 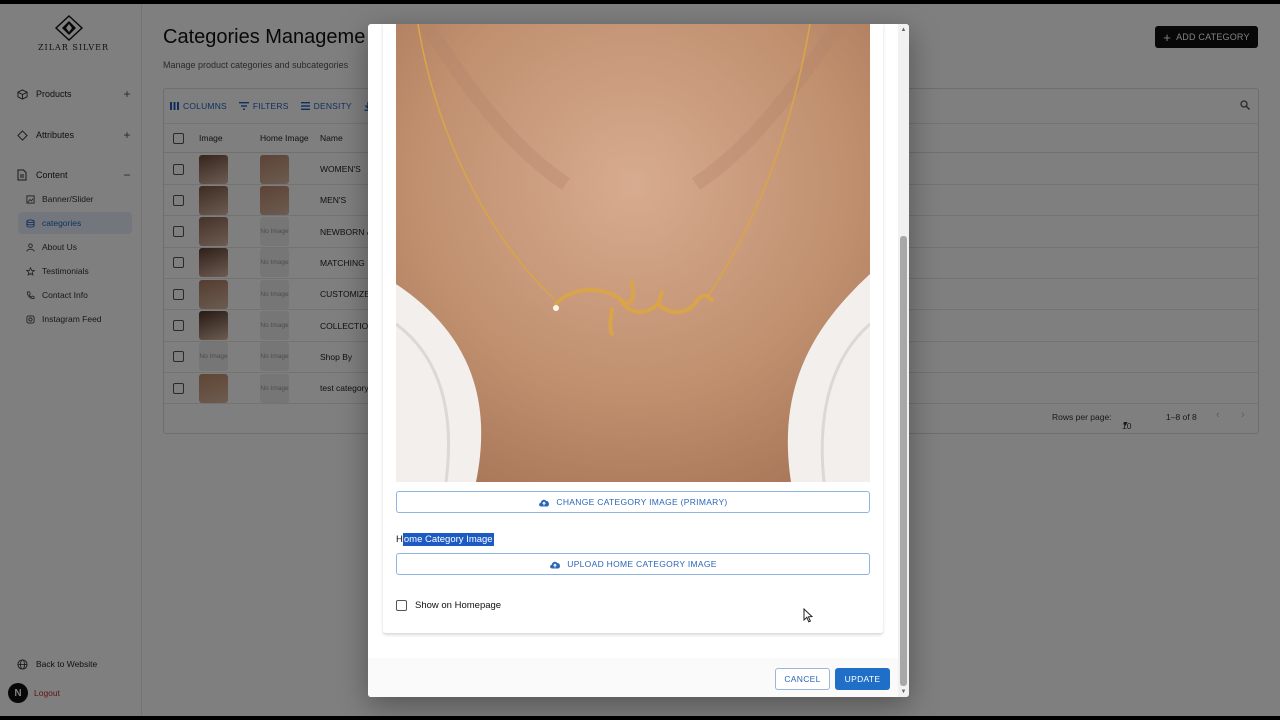 I want to click on scroll-up-icon: ▲, so click(x=903, y=30).